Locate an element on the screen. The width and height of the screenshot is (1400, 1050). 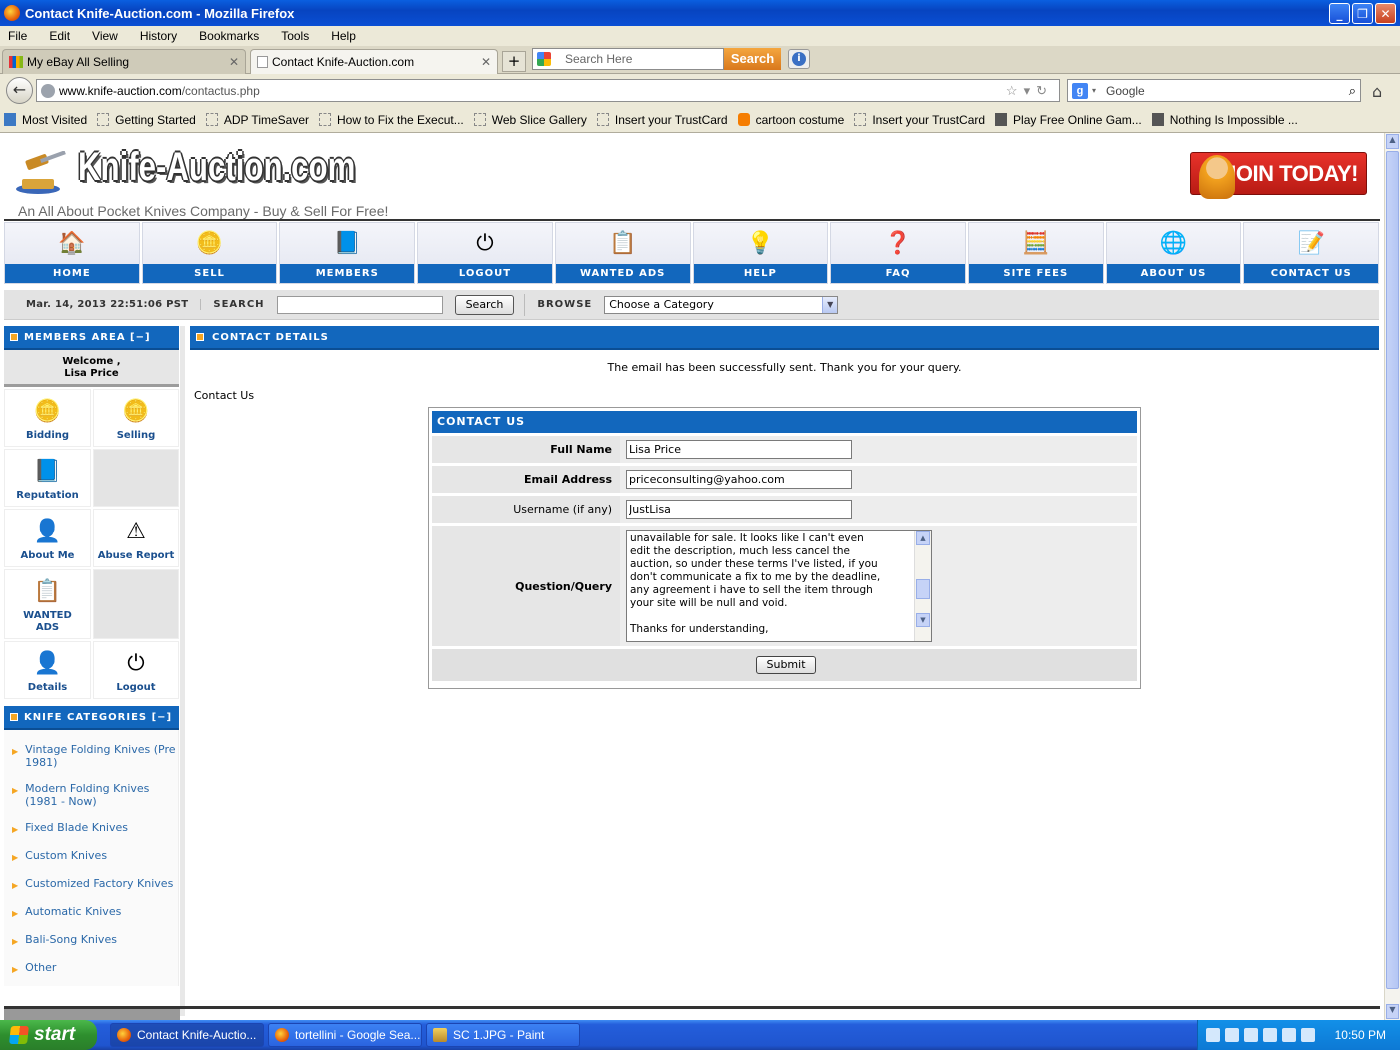
nav-logout: ⏻ LOGOUT is located at coordinates (485, 253).